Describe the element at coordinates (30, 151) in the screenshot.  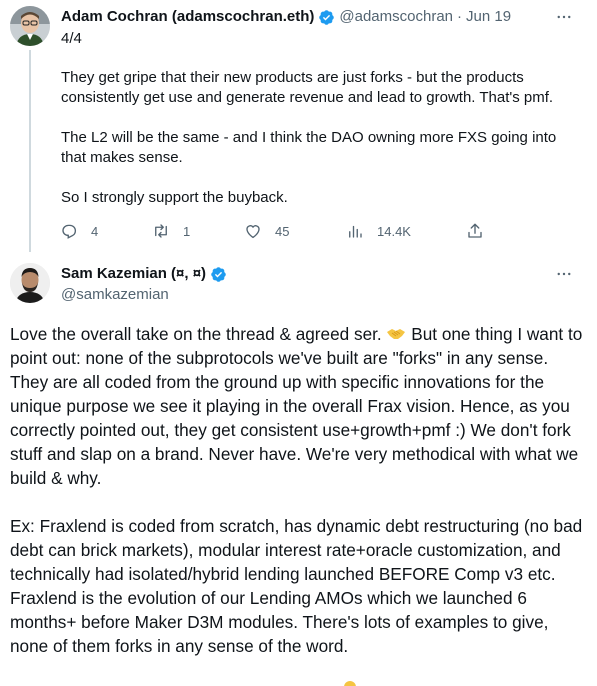
I see `thread-connector-line` at that location.